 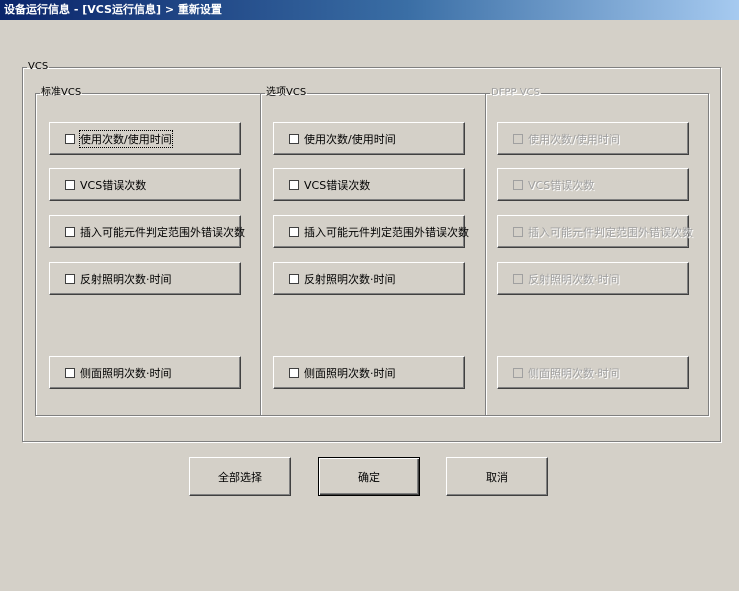 I want to click on cancel-button: 取消, so click(x=497, y=476).